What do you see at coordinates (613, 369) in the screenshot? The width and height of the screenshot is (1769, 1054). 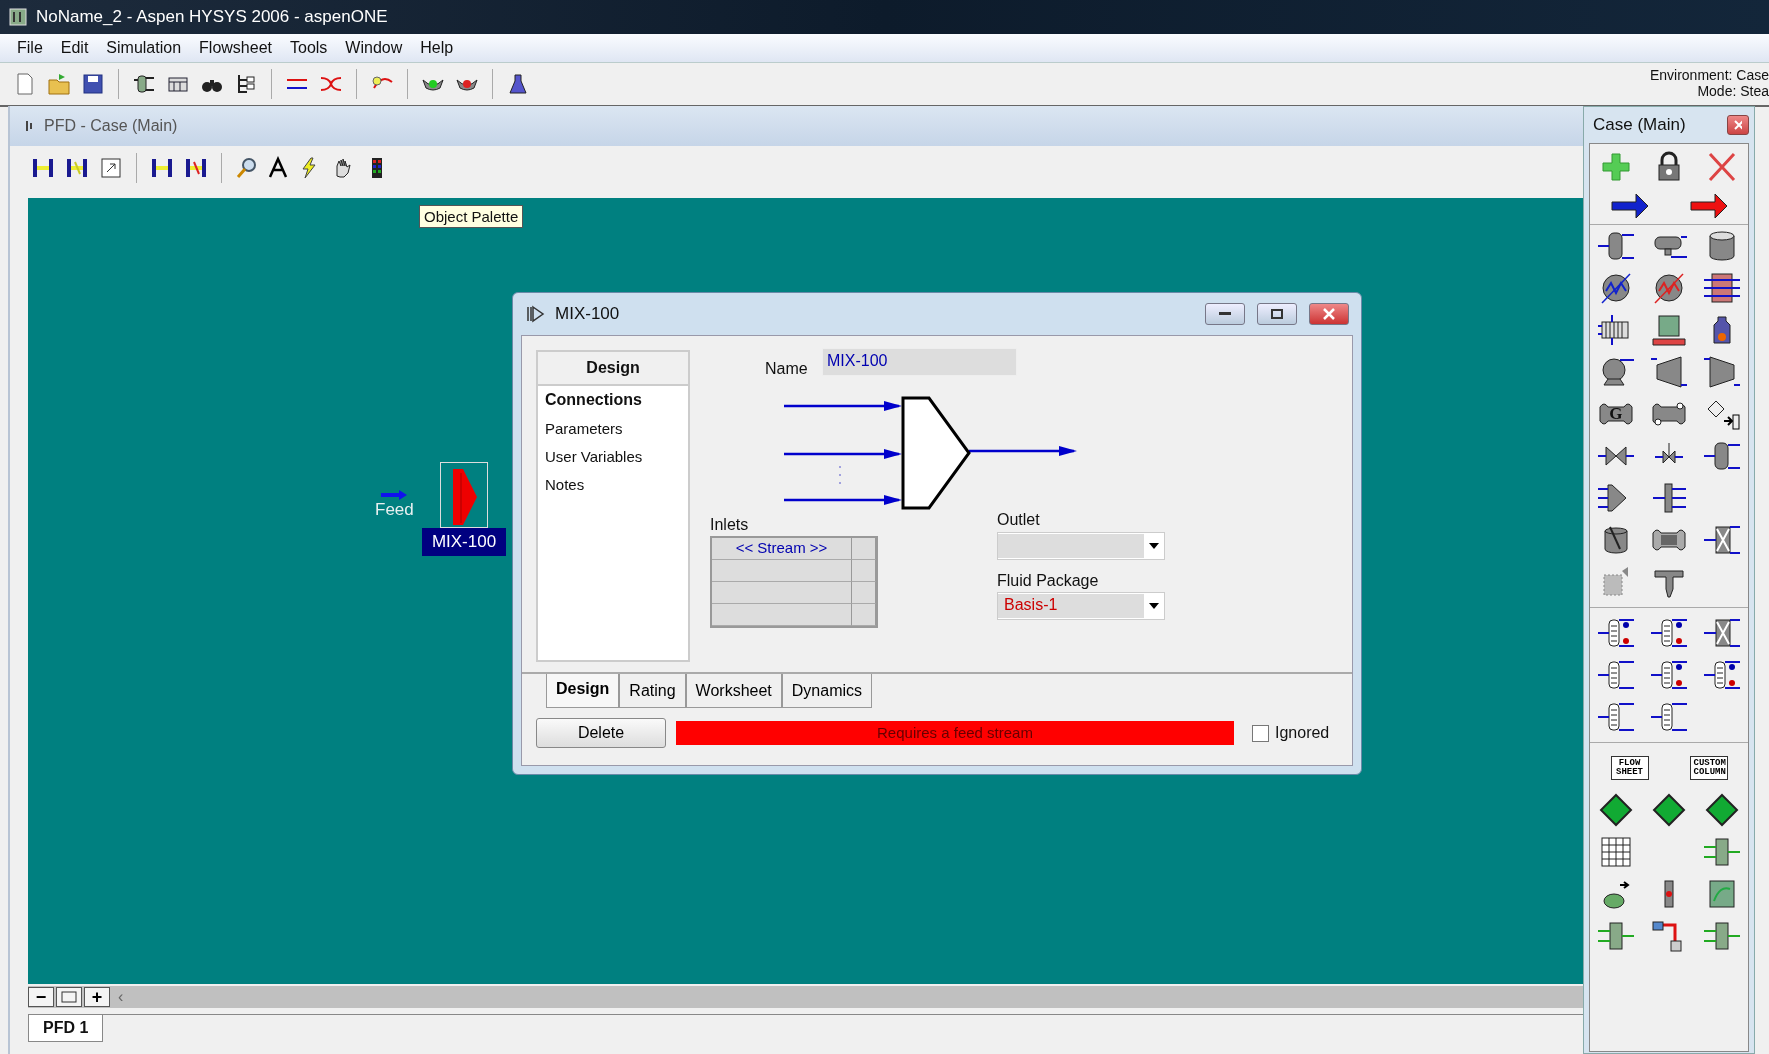 I see `nav-header: Design` at bounding box center [613, 369].